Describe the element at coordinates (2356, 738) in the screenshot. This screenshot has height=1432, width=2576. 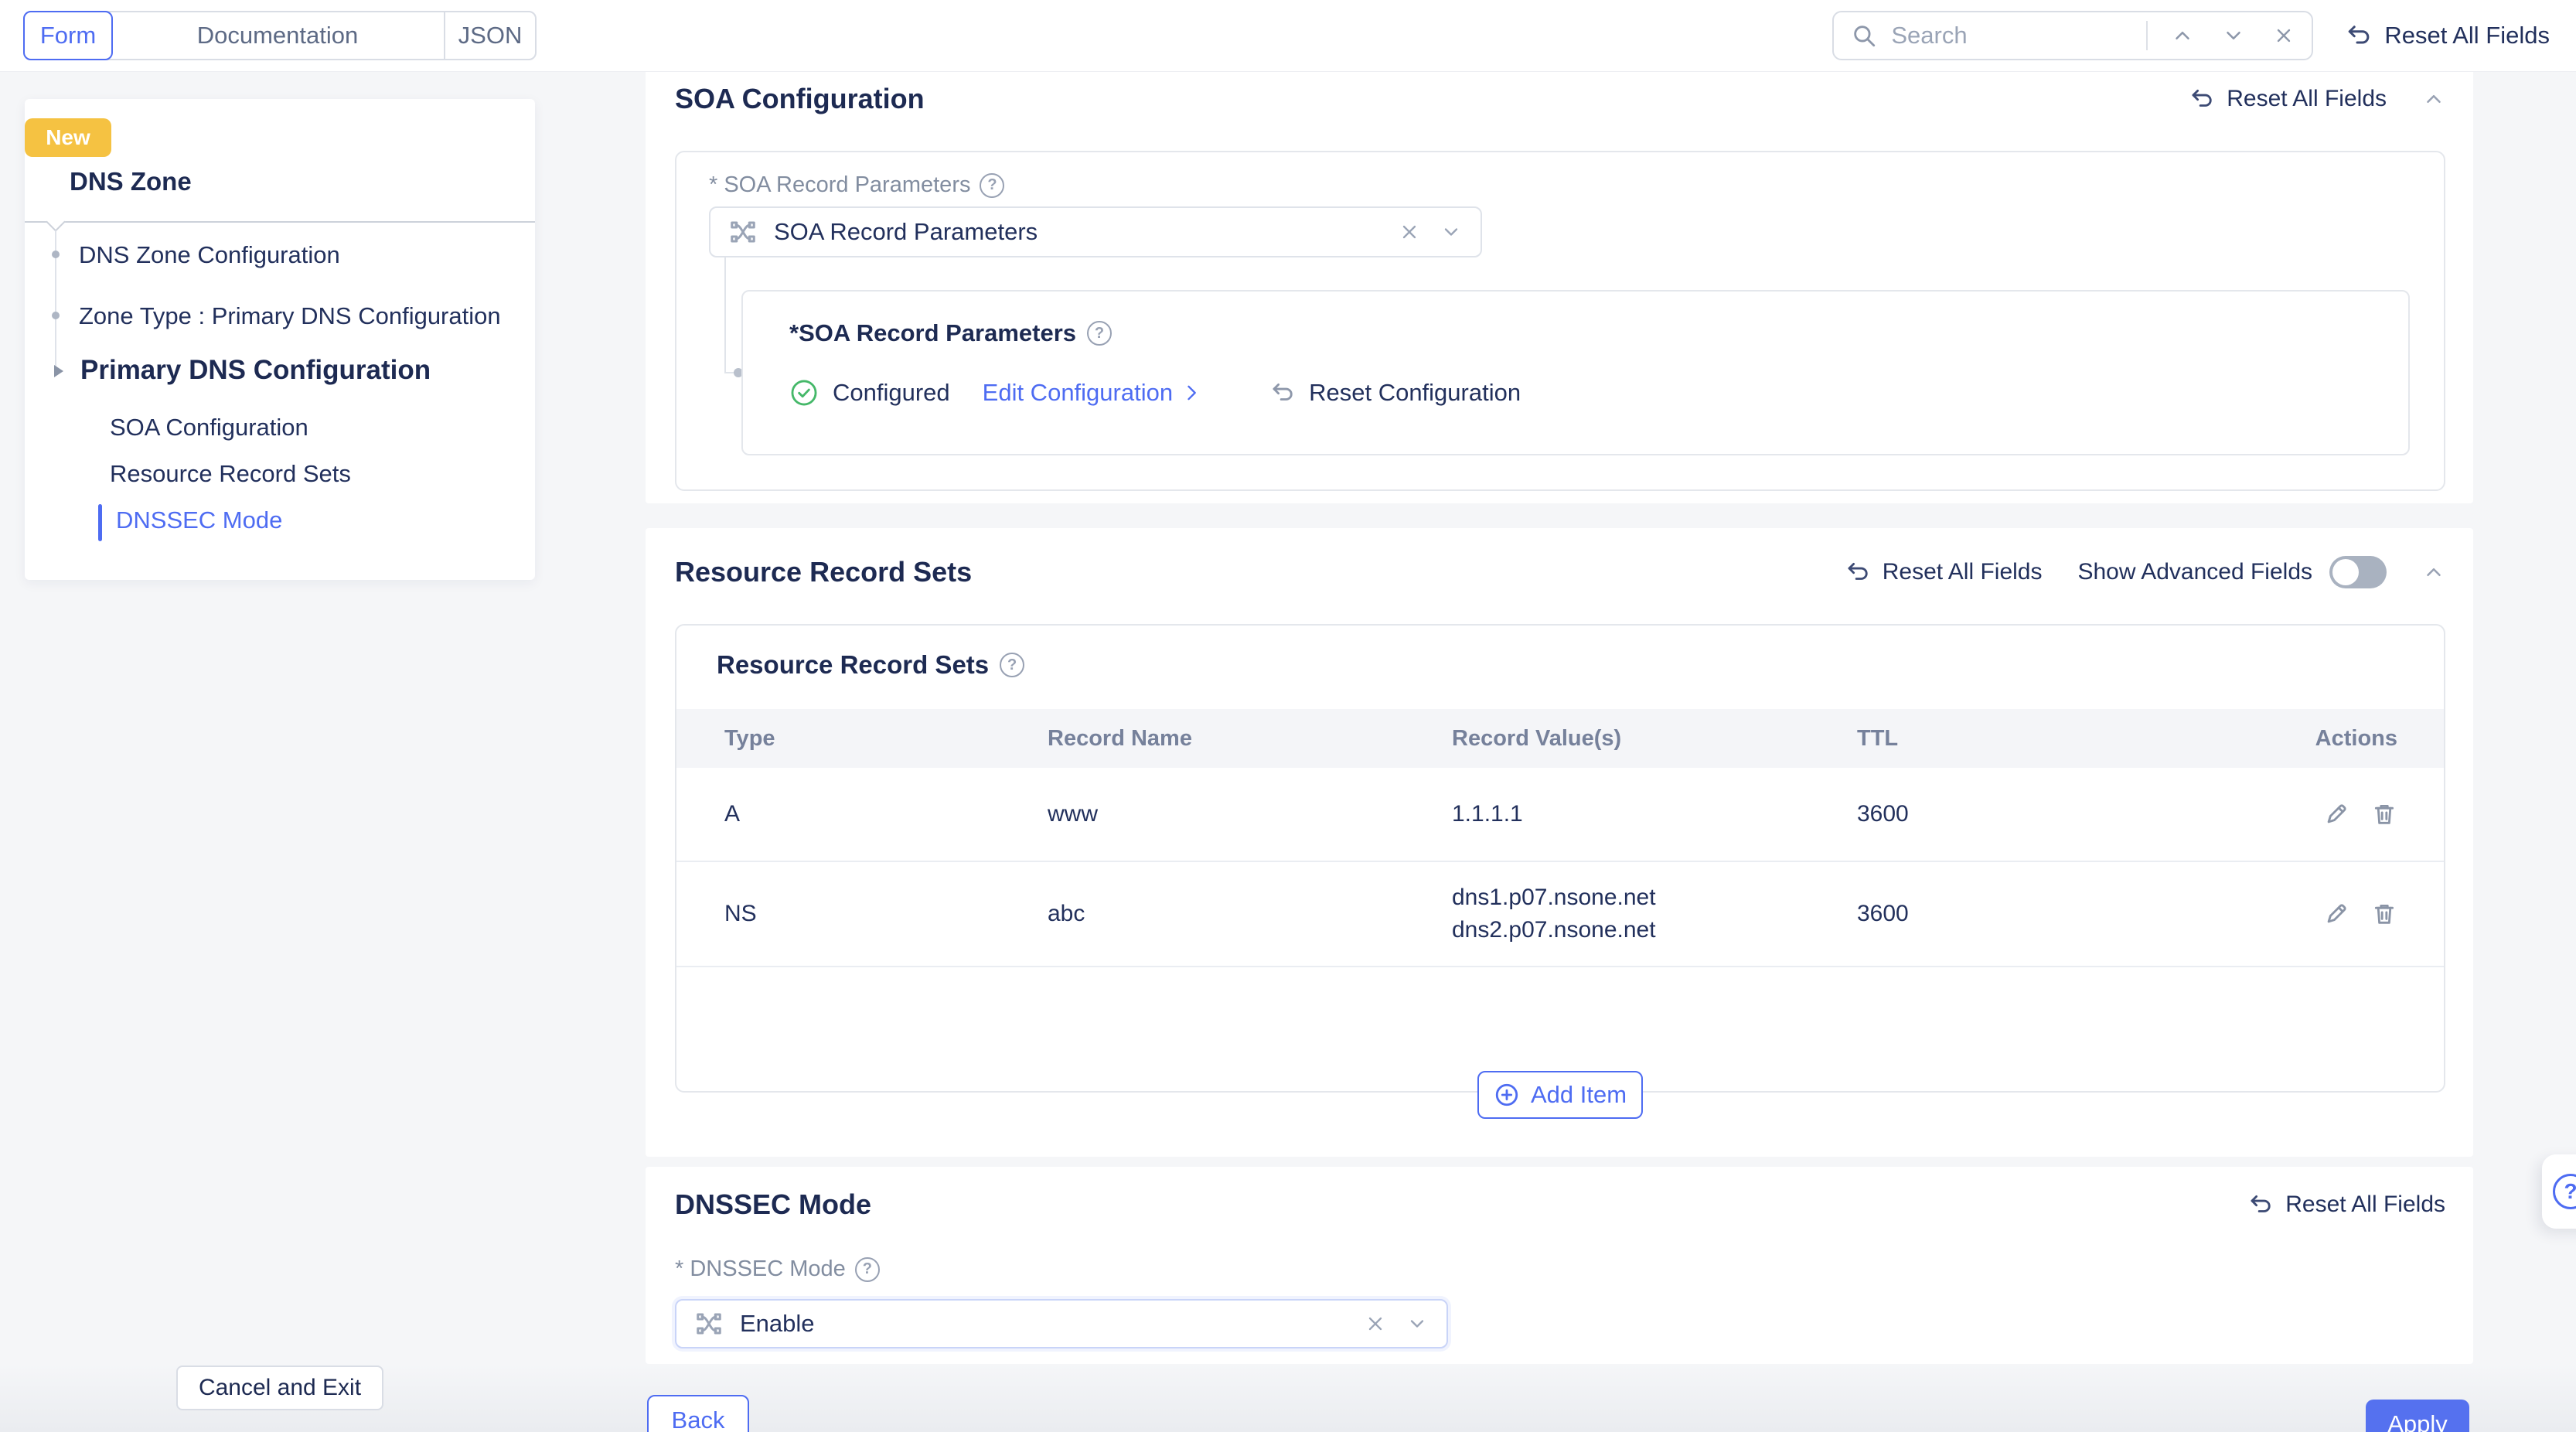
I see `column-header-actions: Actions` at that location.